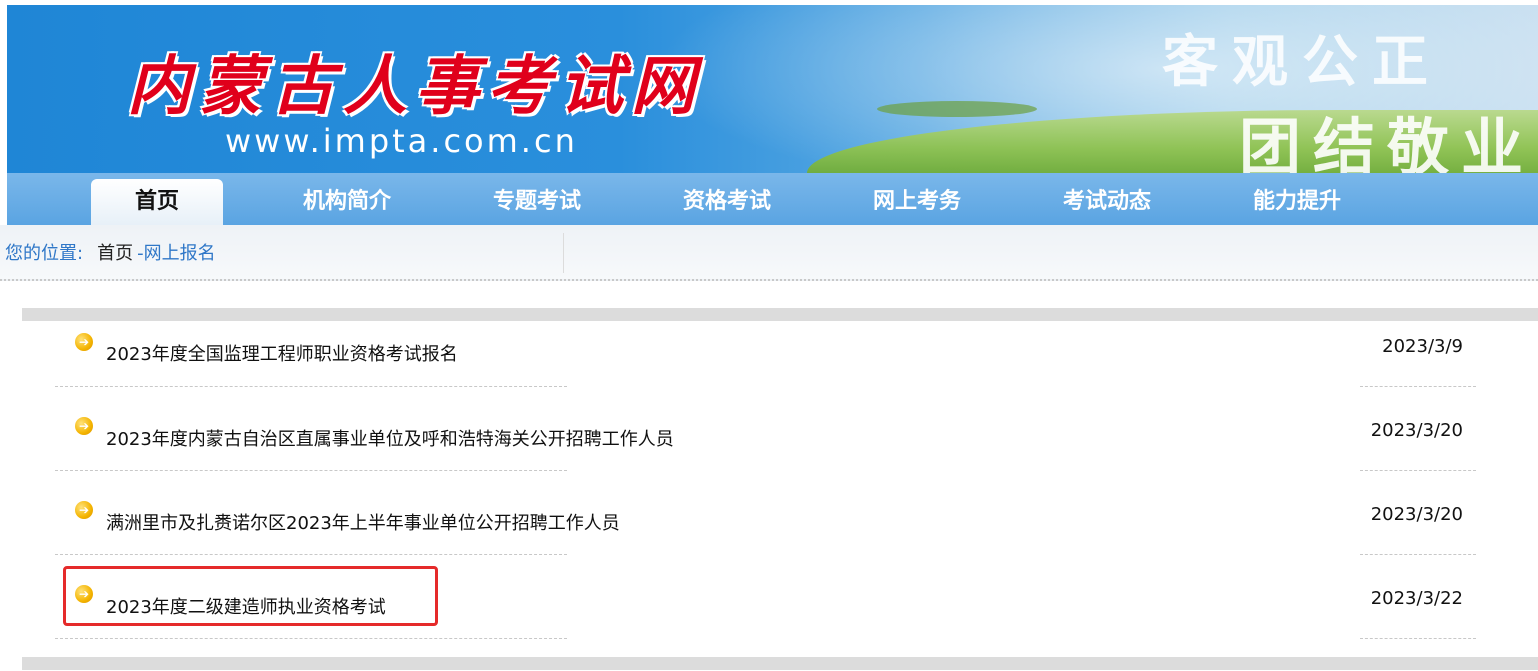 The width and height of the screenshot is (1538, 671). What do you see at coordinates (1387, 142) in the screenshot?
I see `slogan-line-2: 团结敬业` at bounding box center [1387, 142].